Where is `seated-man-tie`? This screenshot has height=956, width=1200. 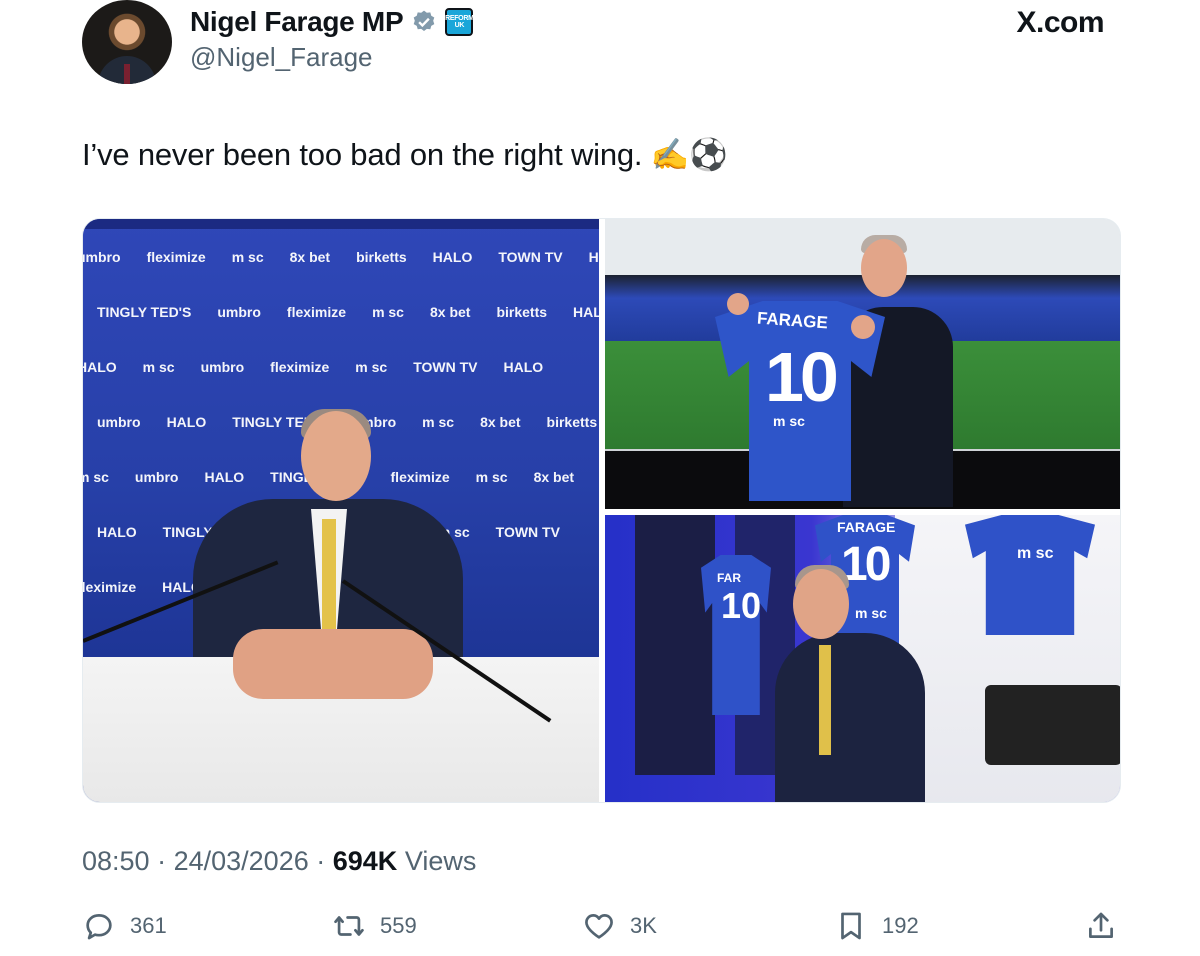 seated-man-tie is located at coordinates (825, 700).